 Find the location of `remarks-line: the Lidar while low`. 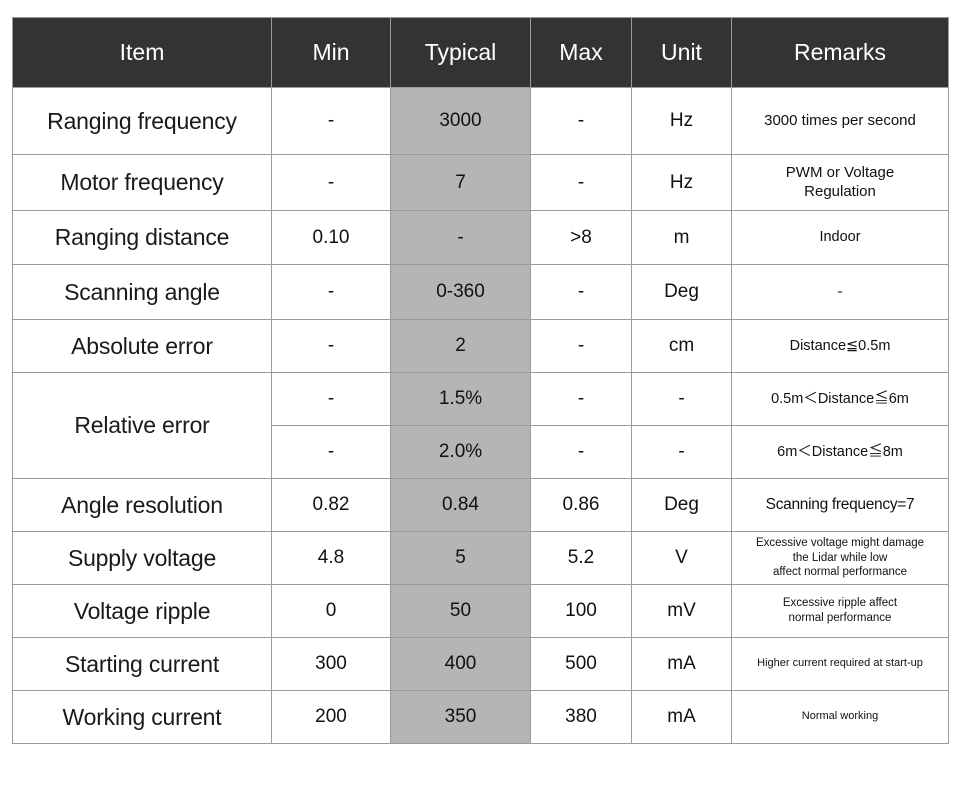

remarks-line: the Lidar while low is located at coordinates (840, 557).